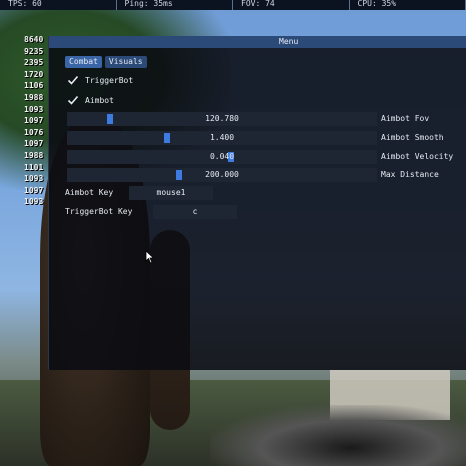 Image resolution: width=466 pixels, height=466 pixels. Describe the element at coordinates (150, 257) in the screenshot. I see `mouse-cursor-icon` at that location.